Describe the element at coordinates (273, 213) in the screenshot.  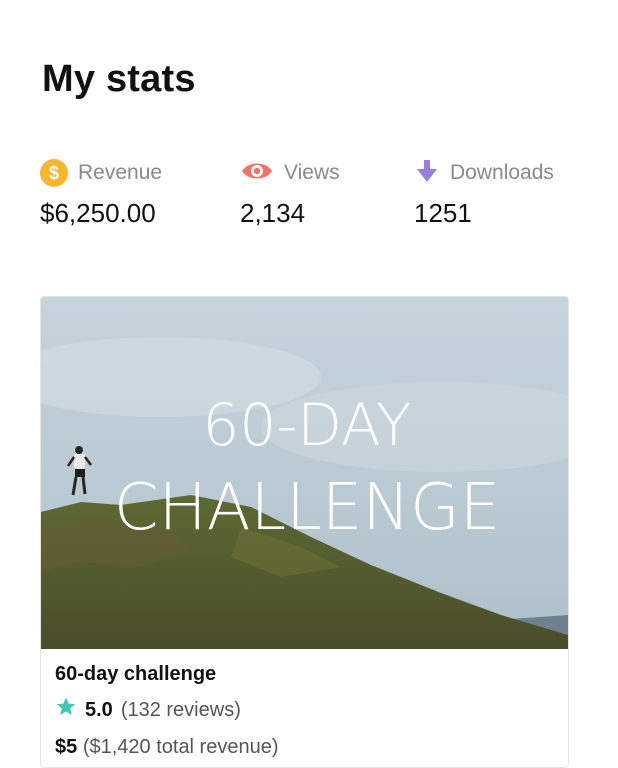
I see `stat-views-value: 2,134` at that location.